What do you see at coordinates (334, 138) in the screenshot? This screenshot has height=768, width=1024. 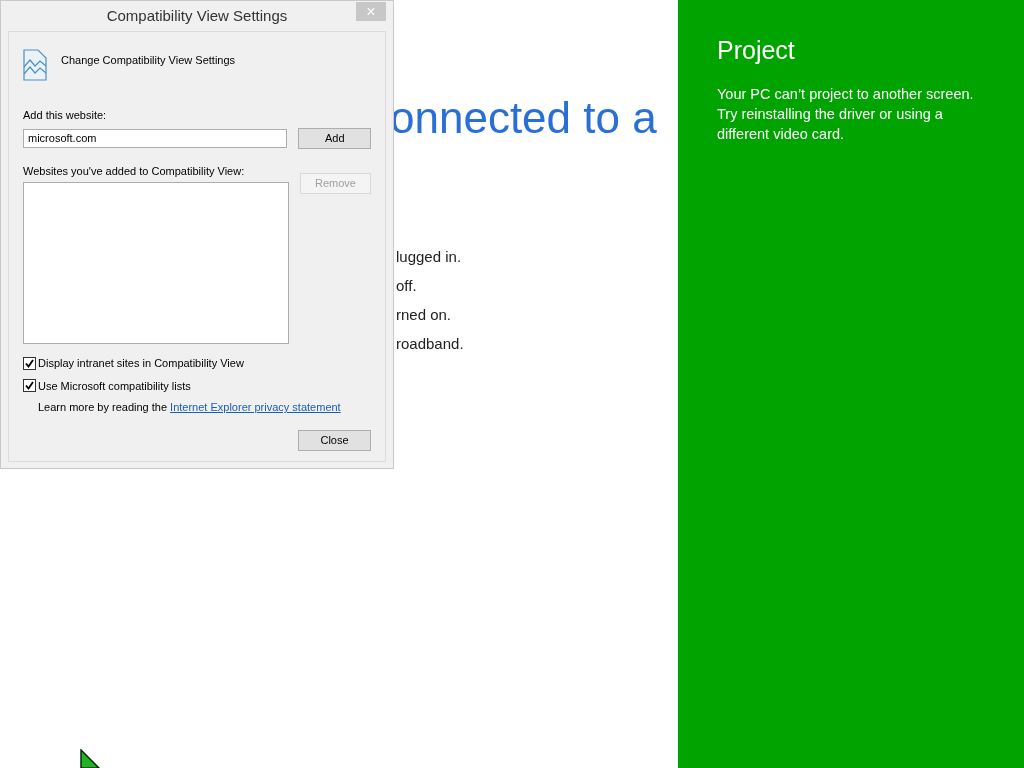 I see `add-button: Add` at bounding box center [334, 138].